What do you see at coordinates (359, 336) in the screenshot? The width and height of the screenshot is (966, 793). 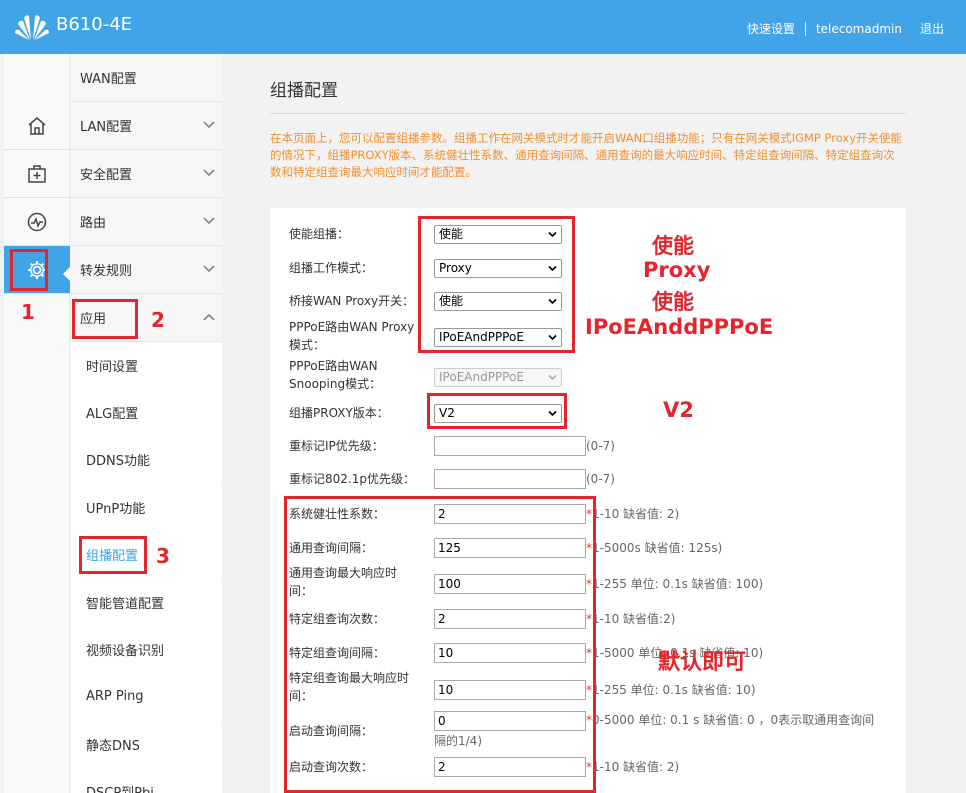 I see `pppoe-proxy-mode-label: PPPoE路由WAN Proxy 模式：` at bounding box center [359, 336].